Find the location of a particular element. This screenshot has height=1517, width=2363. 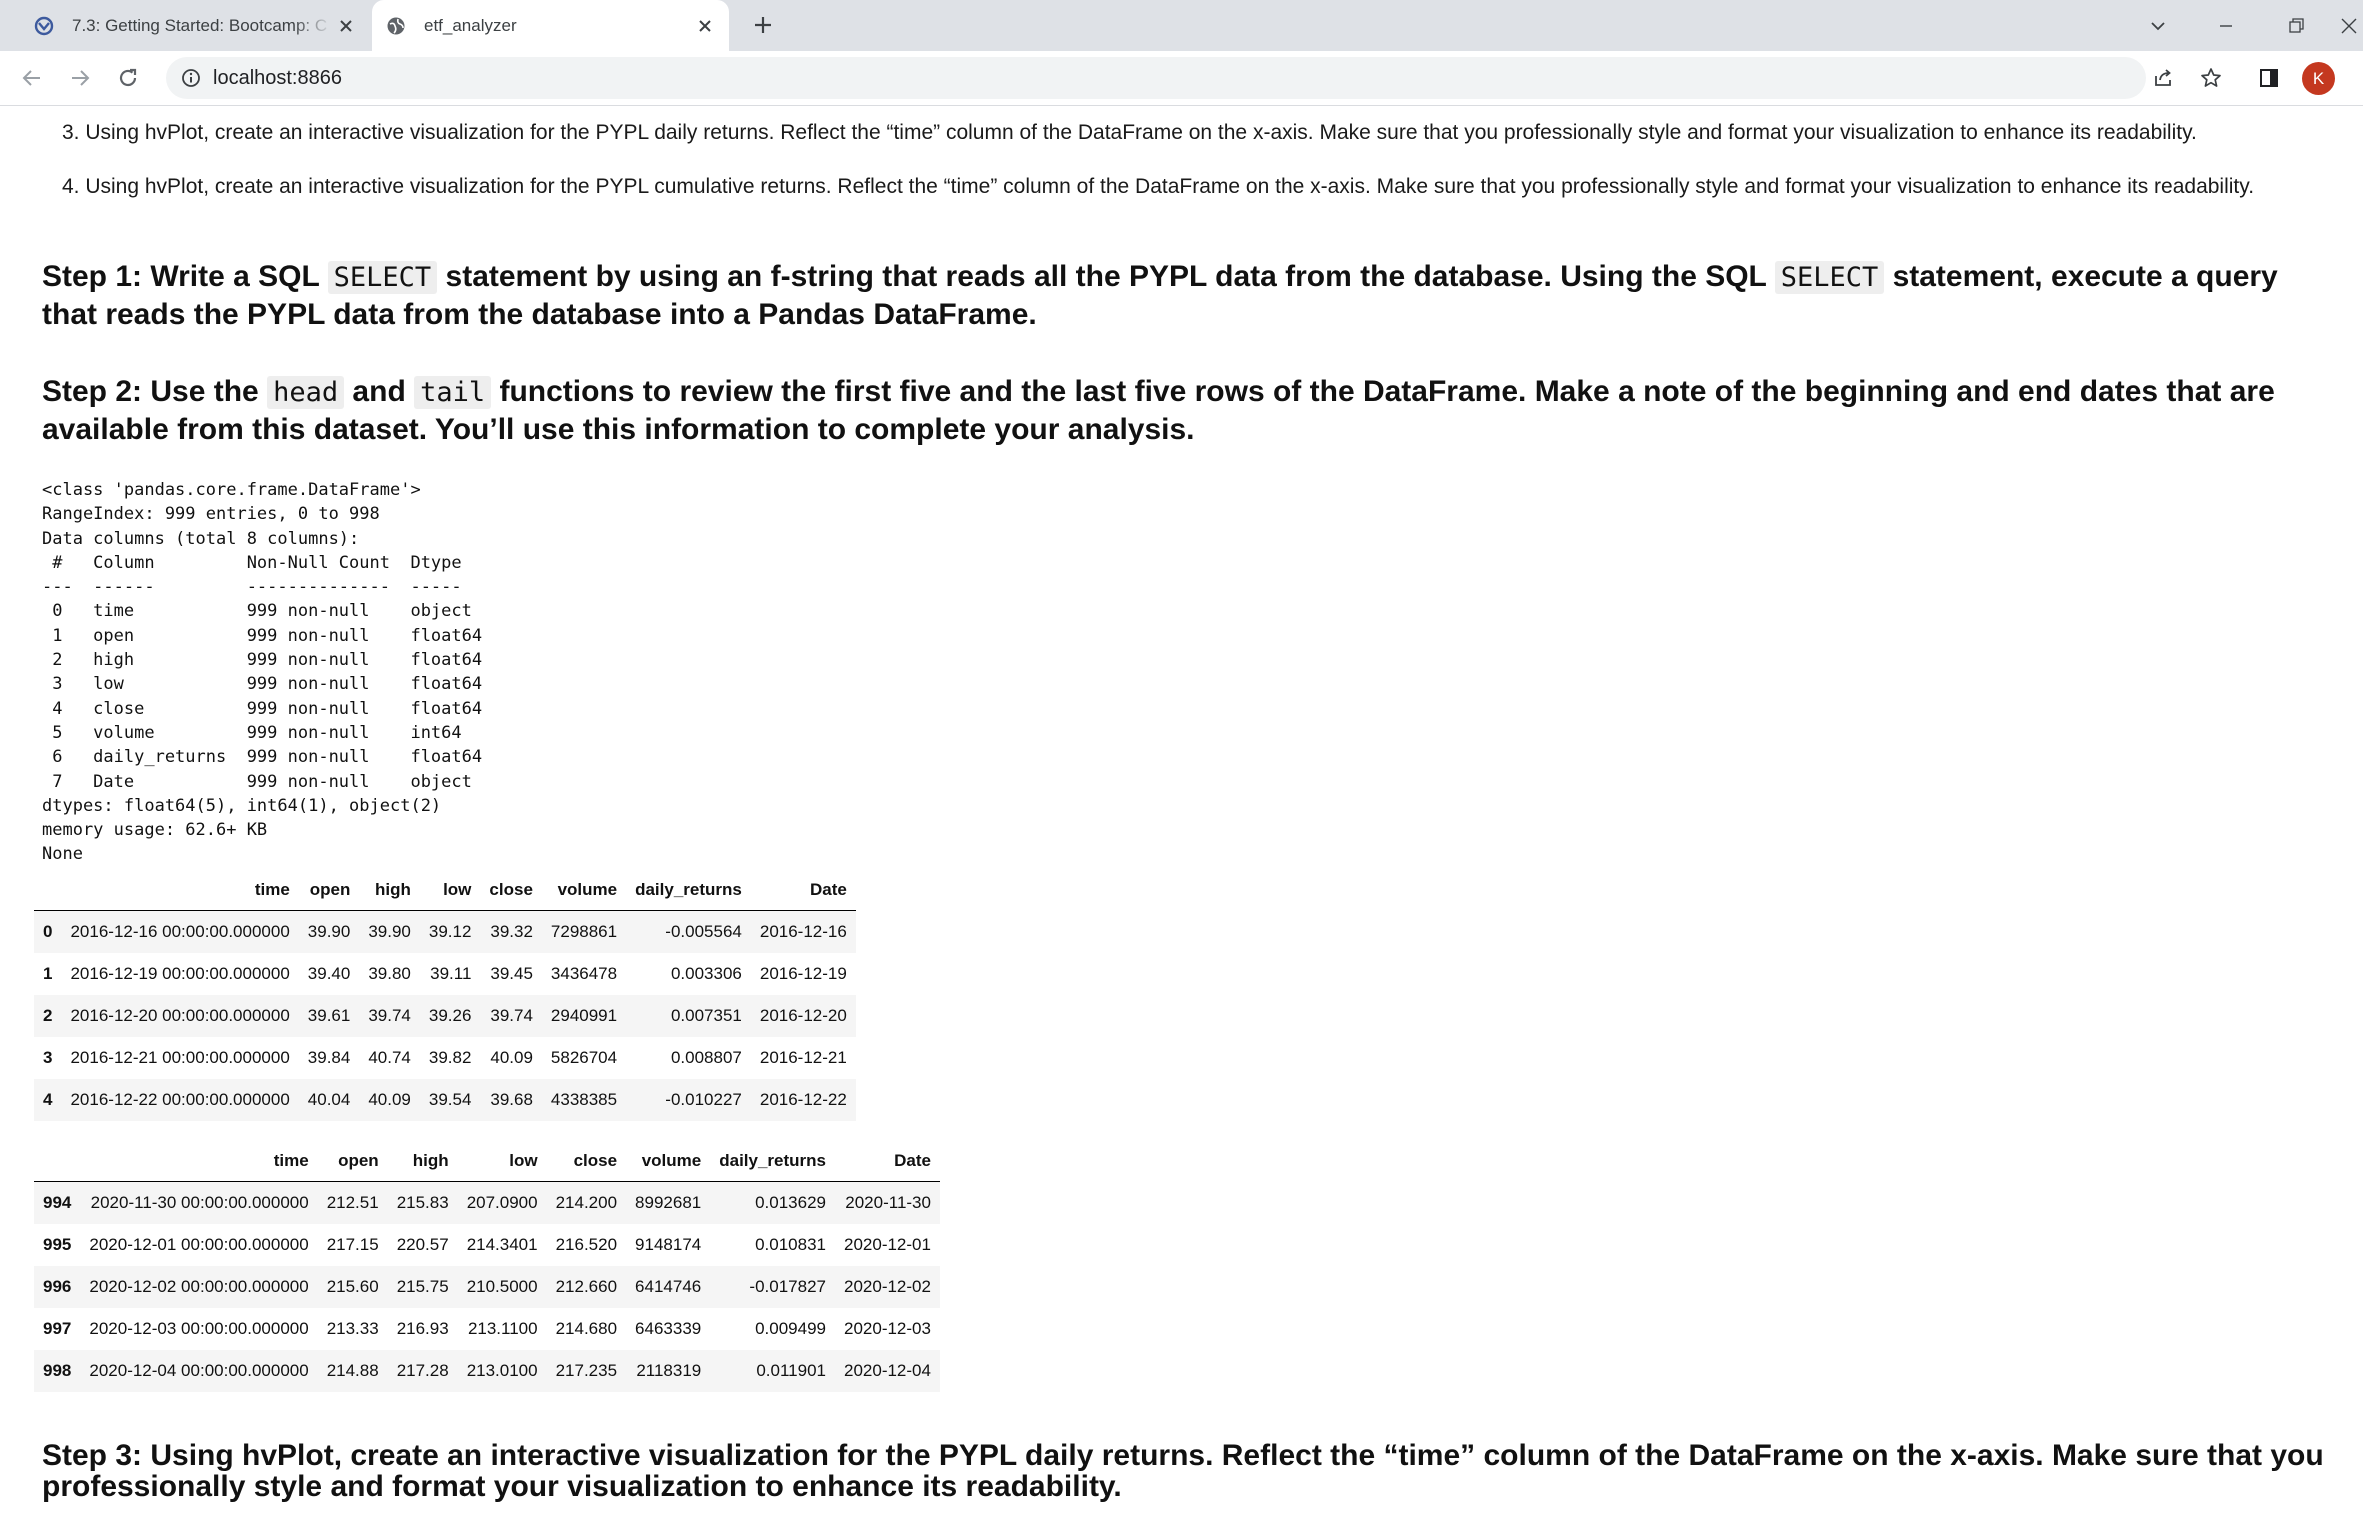

address-bar: localhost:8866 is located at coordinates (1156, 78).